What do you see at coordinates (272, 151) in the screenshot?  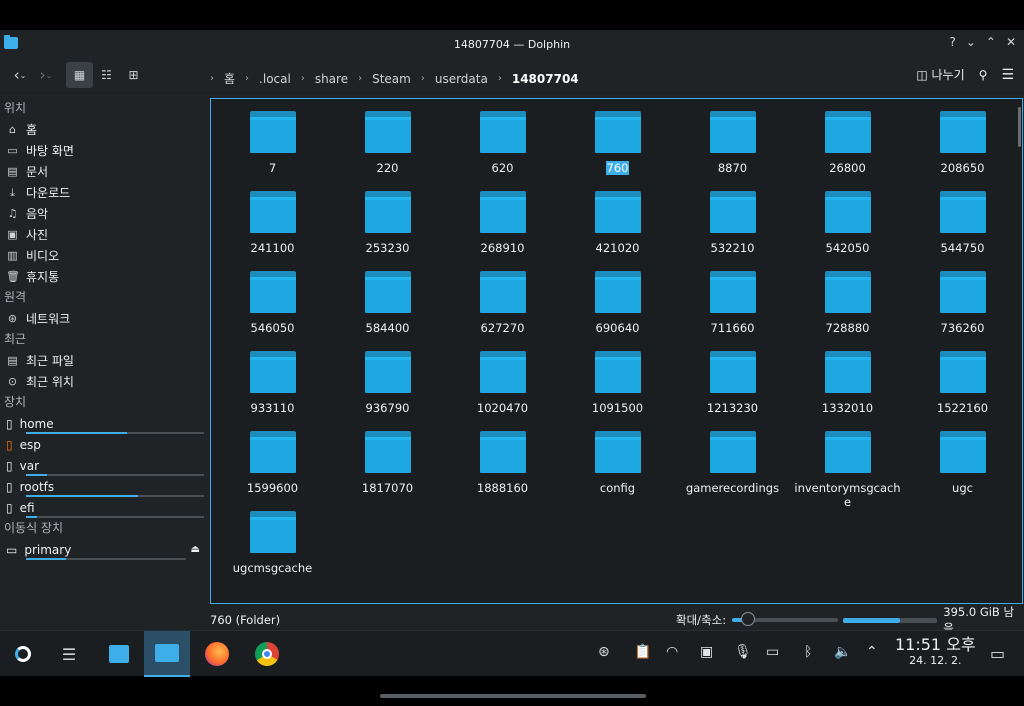 I see `folder-item: 7` at bounding box center [272, 151].